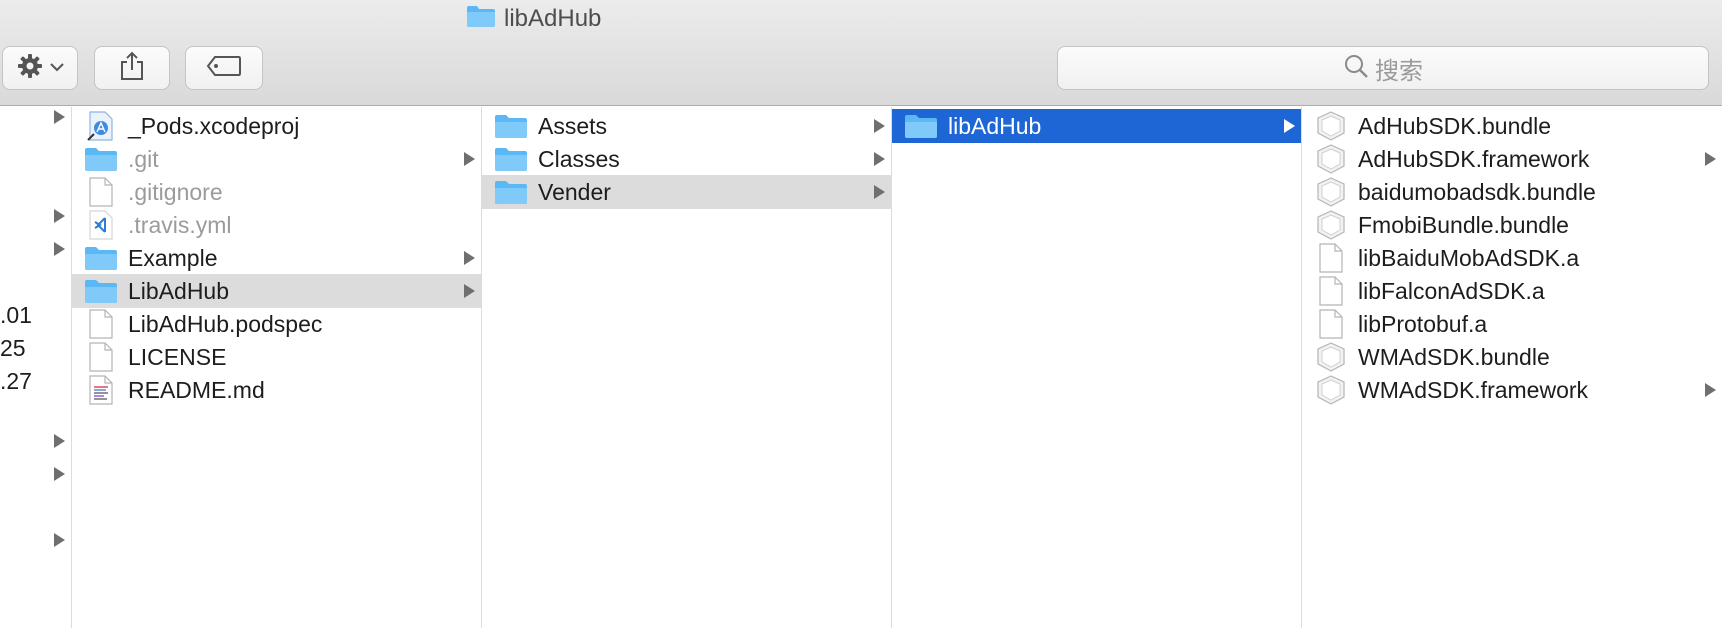 Image resolution: width=1722 pixels, height=628 pixels. I want to click on item-label: libBaiduMobAdSDK.a, so click(1469, 257).